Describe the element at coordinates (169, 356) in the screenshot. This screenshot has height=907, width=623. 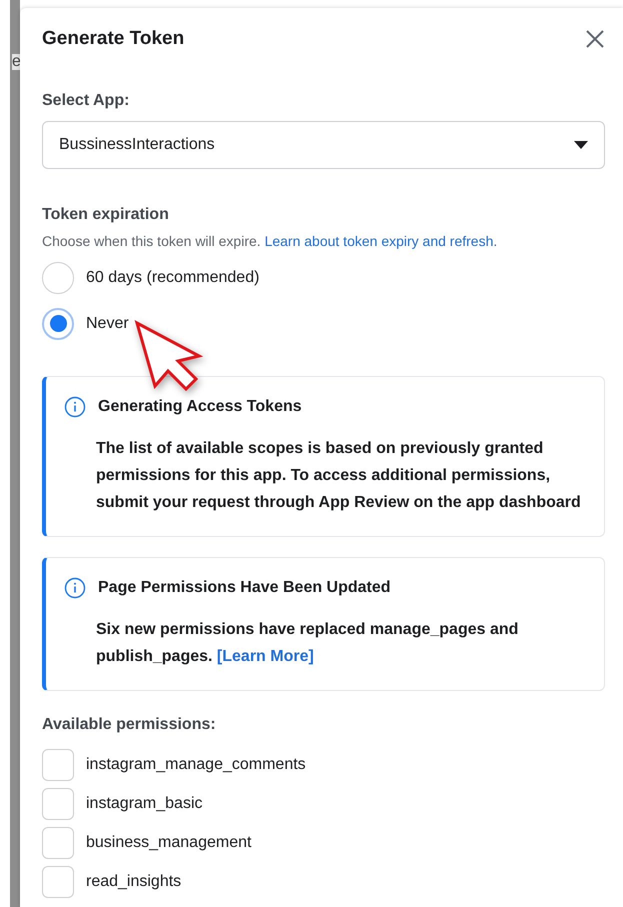
I see `cursor-icon` at that location.